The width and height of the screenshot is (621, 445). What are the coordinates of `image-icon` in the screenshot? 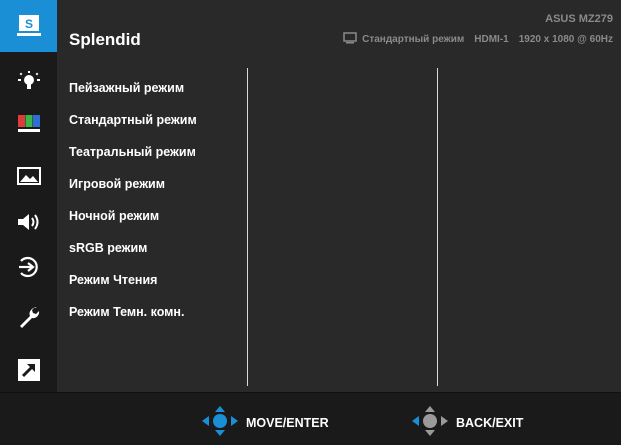 It's located at (28, 176).